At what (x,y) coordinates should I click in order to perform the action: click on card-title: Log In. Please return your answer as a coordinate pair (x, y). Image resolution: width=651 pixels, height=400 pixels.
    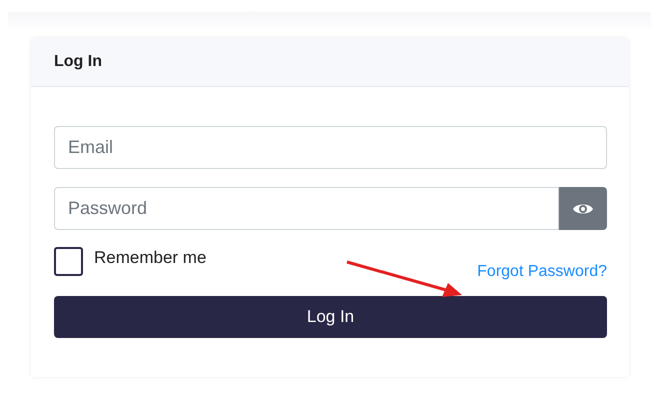
    Looking at the image, I should click on (330, 62).